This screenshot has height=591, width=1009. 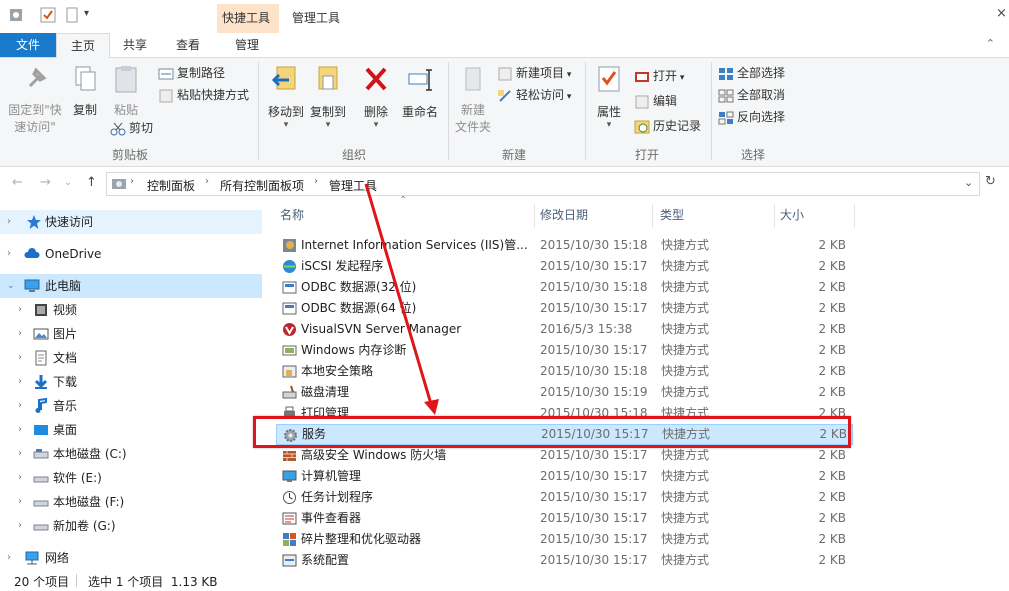 What do you see at coordinates (353, 185) in the screenshot?
I see `breadcrumb-admin-tools: 管理工具` at bounding box center [353, 185].